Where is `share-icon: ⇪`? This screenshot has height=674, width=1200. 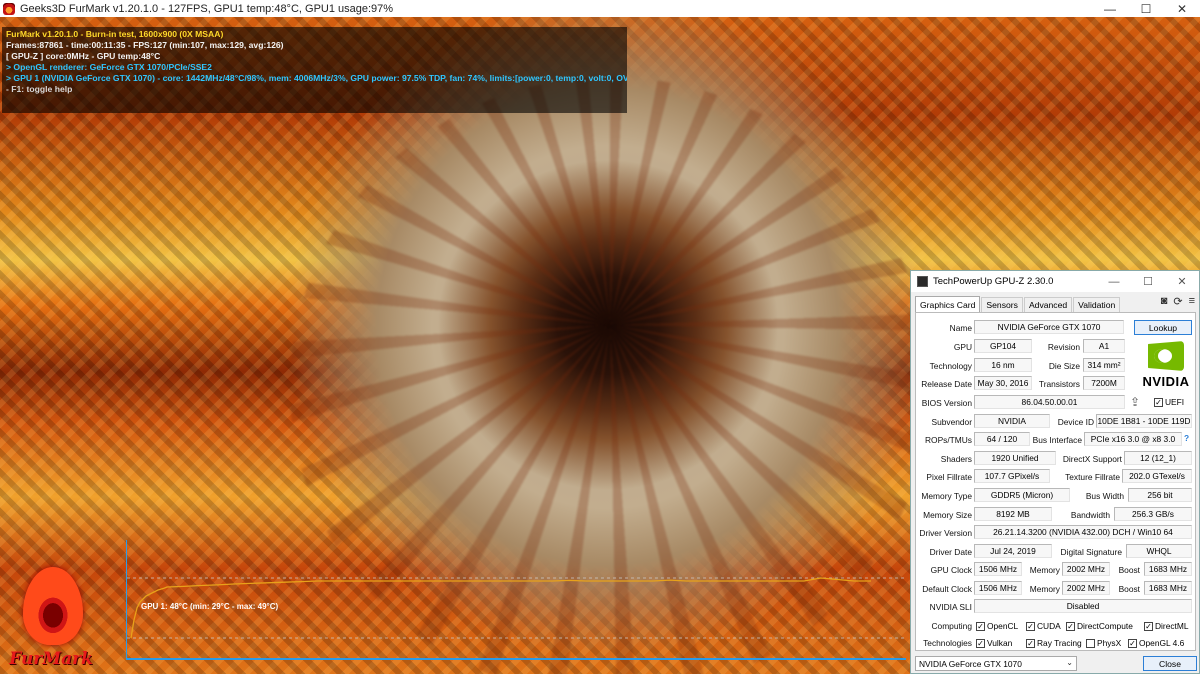 share-icon: ⇪ is located at coordinates (1135, 402).